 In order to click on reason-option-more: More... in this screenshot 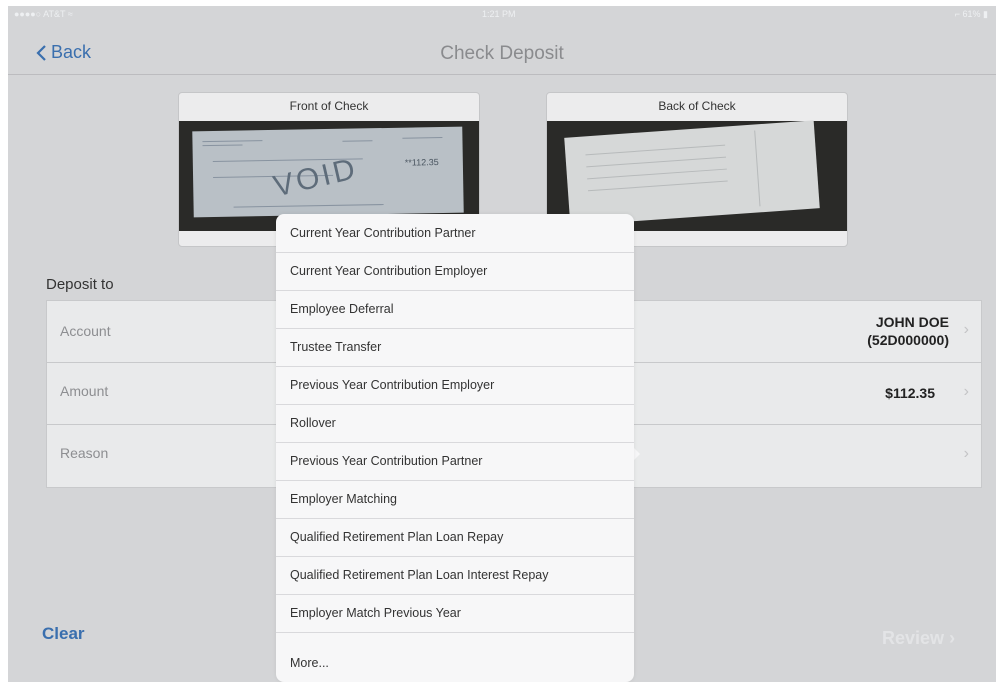, I will do `click(455, 651)`.